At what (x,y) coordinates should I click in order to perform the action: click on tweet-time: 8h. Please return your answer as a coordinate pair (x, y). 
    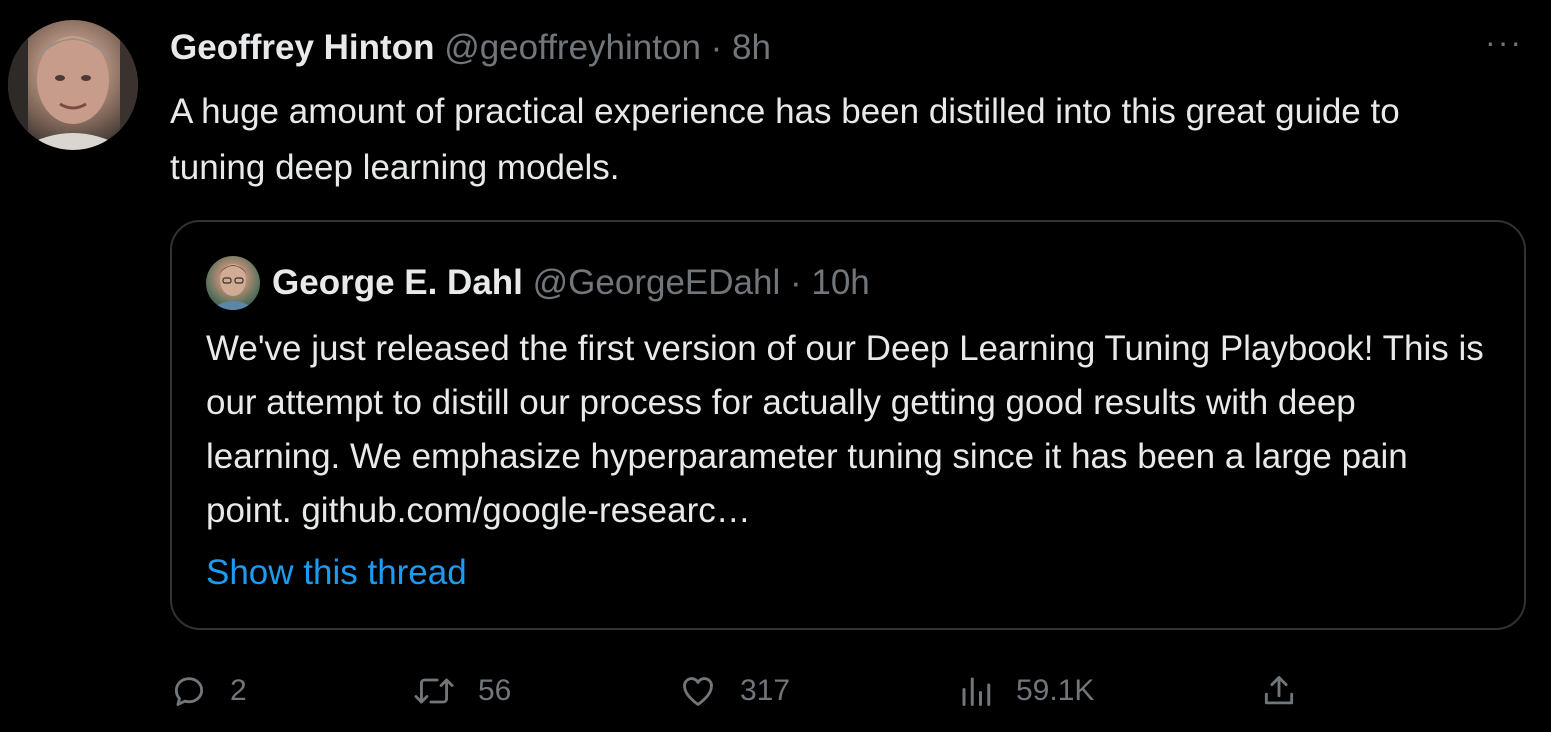
    Looking at the image, I should click on (751, 47).